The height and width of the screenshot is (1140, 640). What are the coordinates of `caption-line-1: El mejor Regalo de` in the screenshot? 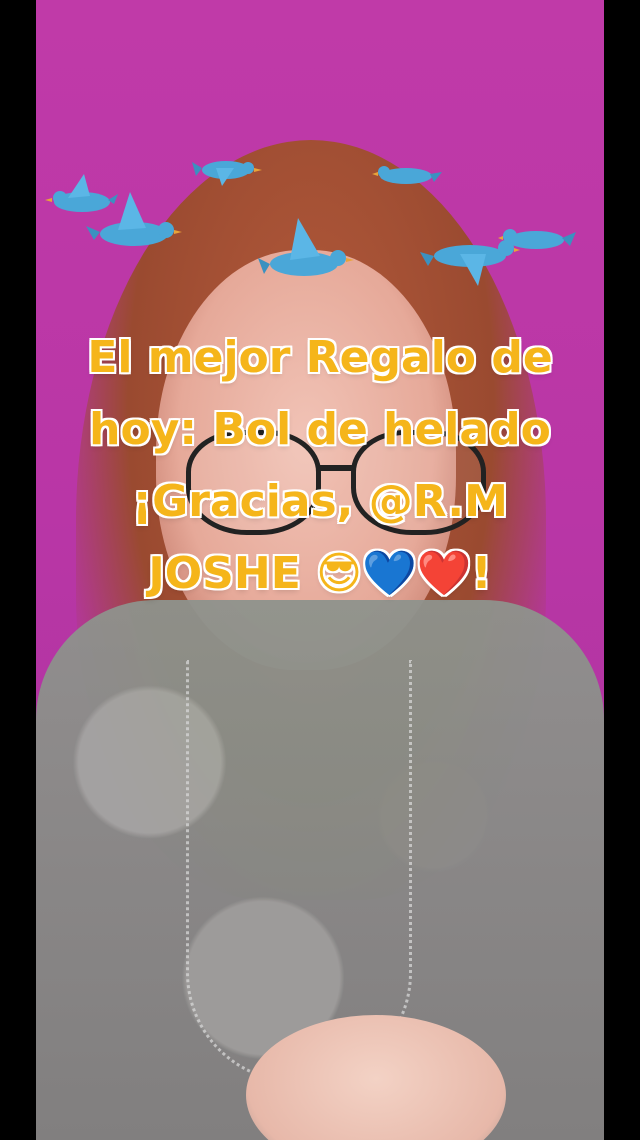 It's located at (320, 357).